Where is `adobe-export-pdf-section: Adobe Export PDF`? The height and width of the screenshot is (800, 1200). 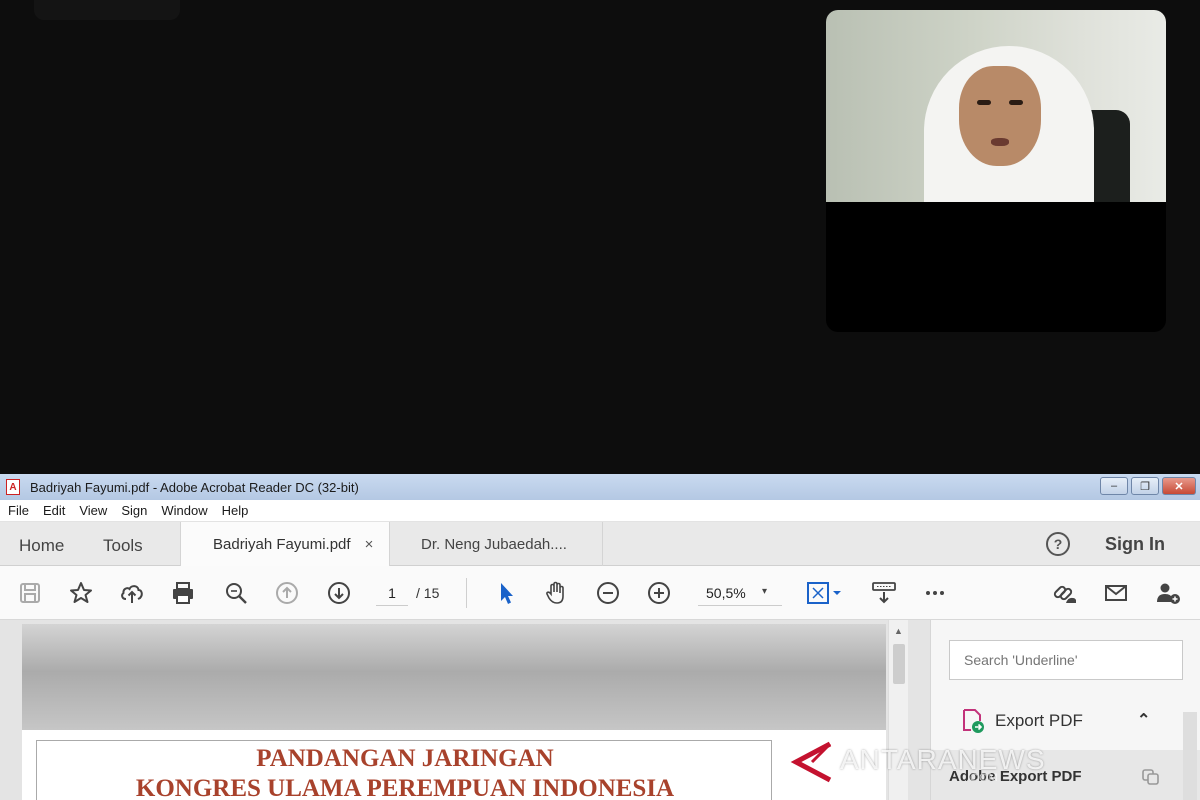
adobe-export-pdf-section: Adobe Export PDF is located at coordinates (1065, 775).